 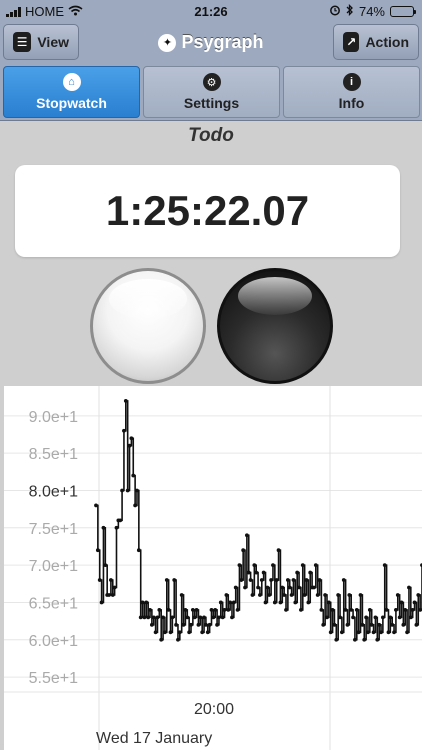 I want to click on stop-button, so click(x=275, y=326).